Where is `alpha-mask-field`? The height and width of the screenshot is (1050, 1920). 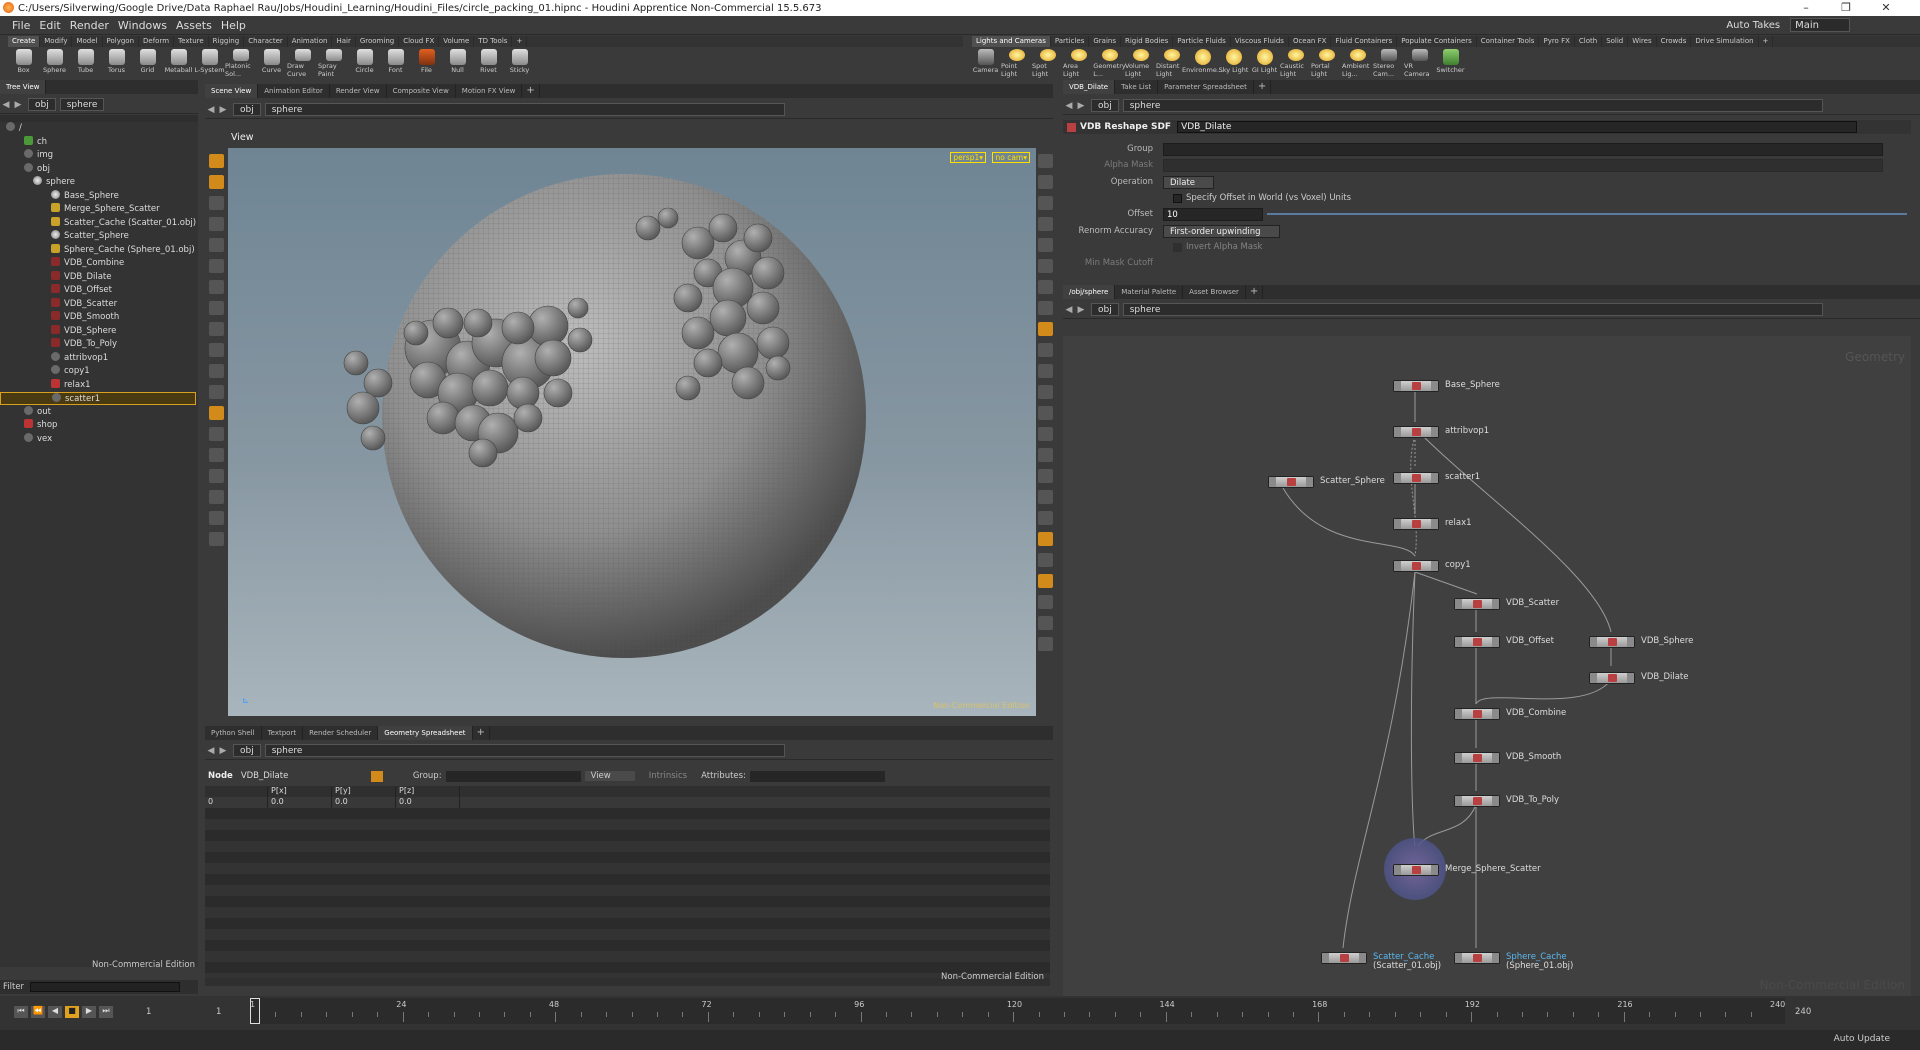 alpha-mask-field is located at coordinates (1523, 165).